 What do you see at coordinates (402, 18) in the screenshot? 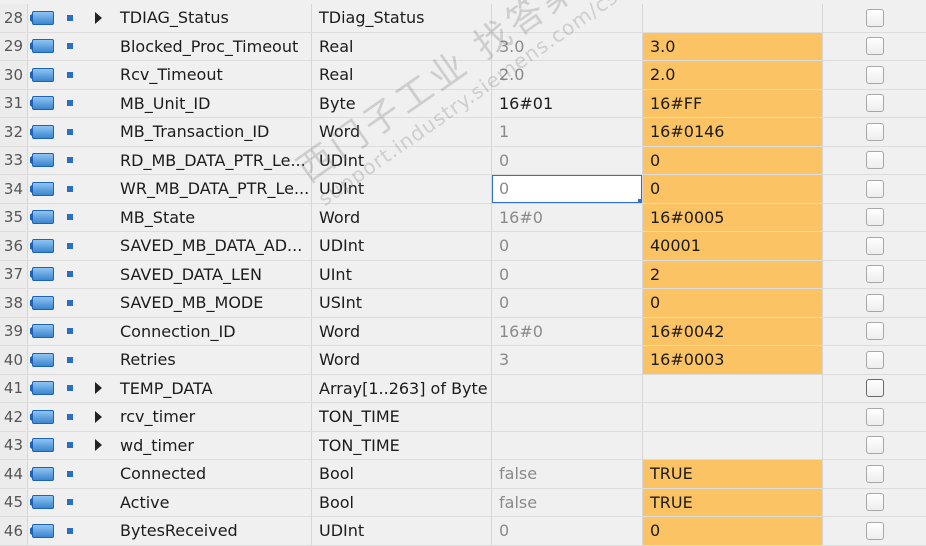
I see `data-type: TDiag_Status` at bounding box center [402, 18].